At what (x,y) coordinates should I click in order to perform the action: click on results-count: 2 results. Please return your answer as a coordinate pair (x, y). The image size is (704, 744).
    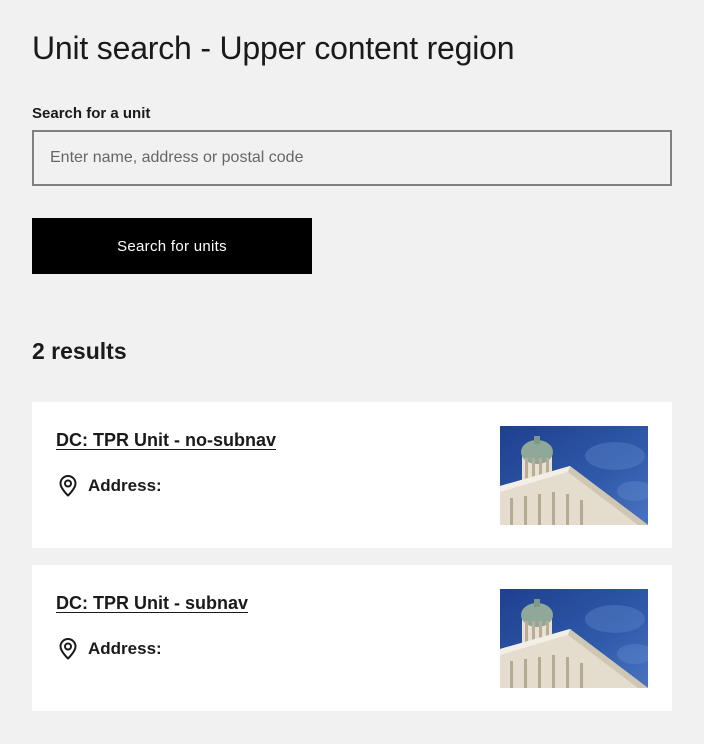
    Looking at the image, I should click on (79, 351).